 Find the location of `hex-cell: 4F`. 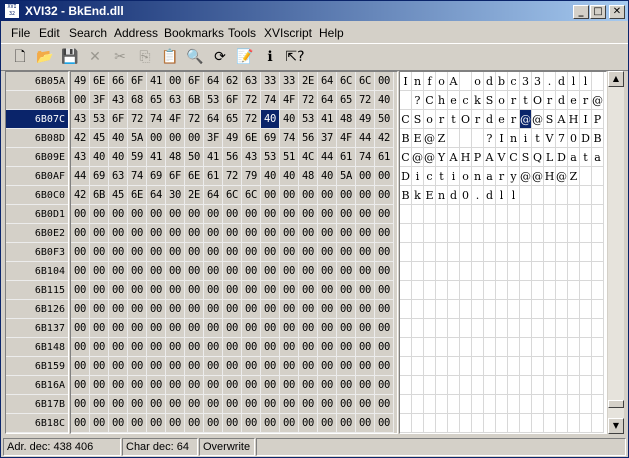

hex-cell: 4F is located at coordinates (346, 138).